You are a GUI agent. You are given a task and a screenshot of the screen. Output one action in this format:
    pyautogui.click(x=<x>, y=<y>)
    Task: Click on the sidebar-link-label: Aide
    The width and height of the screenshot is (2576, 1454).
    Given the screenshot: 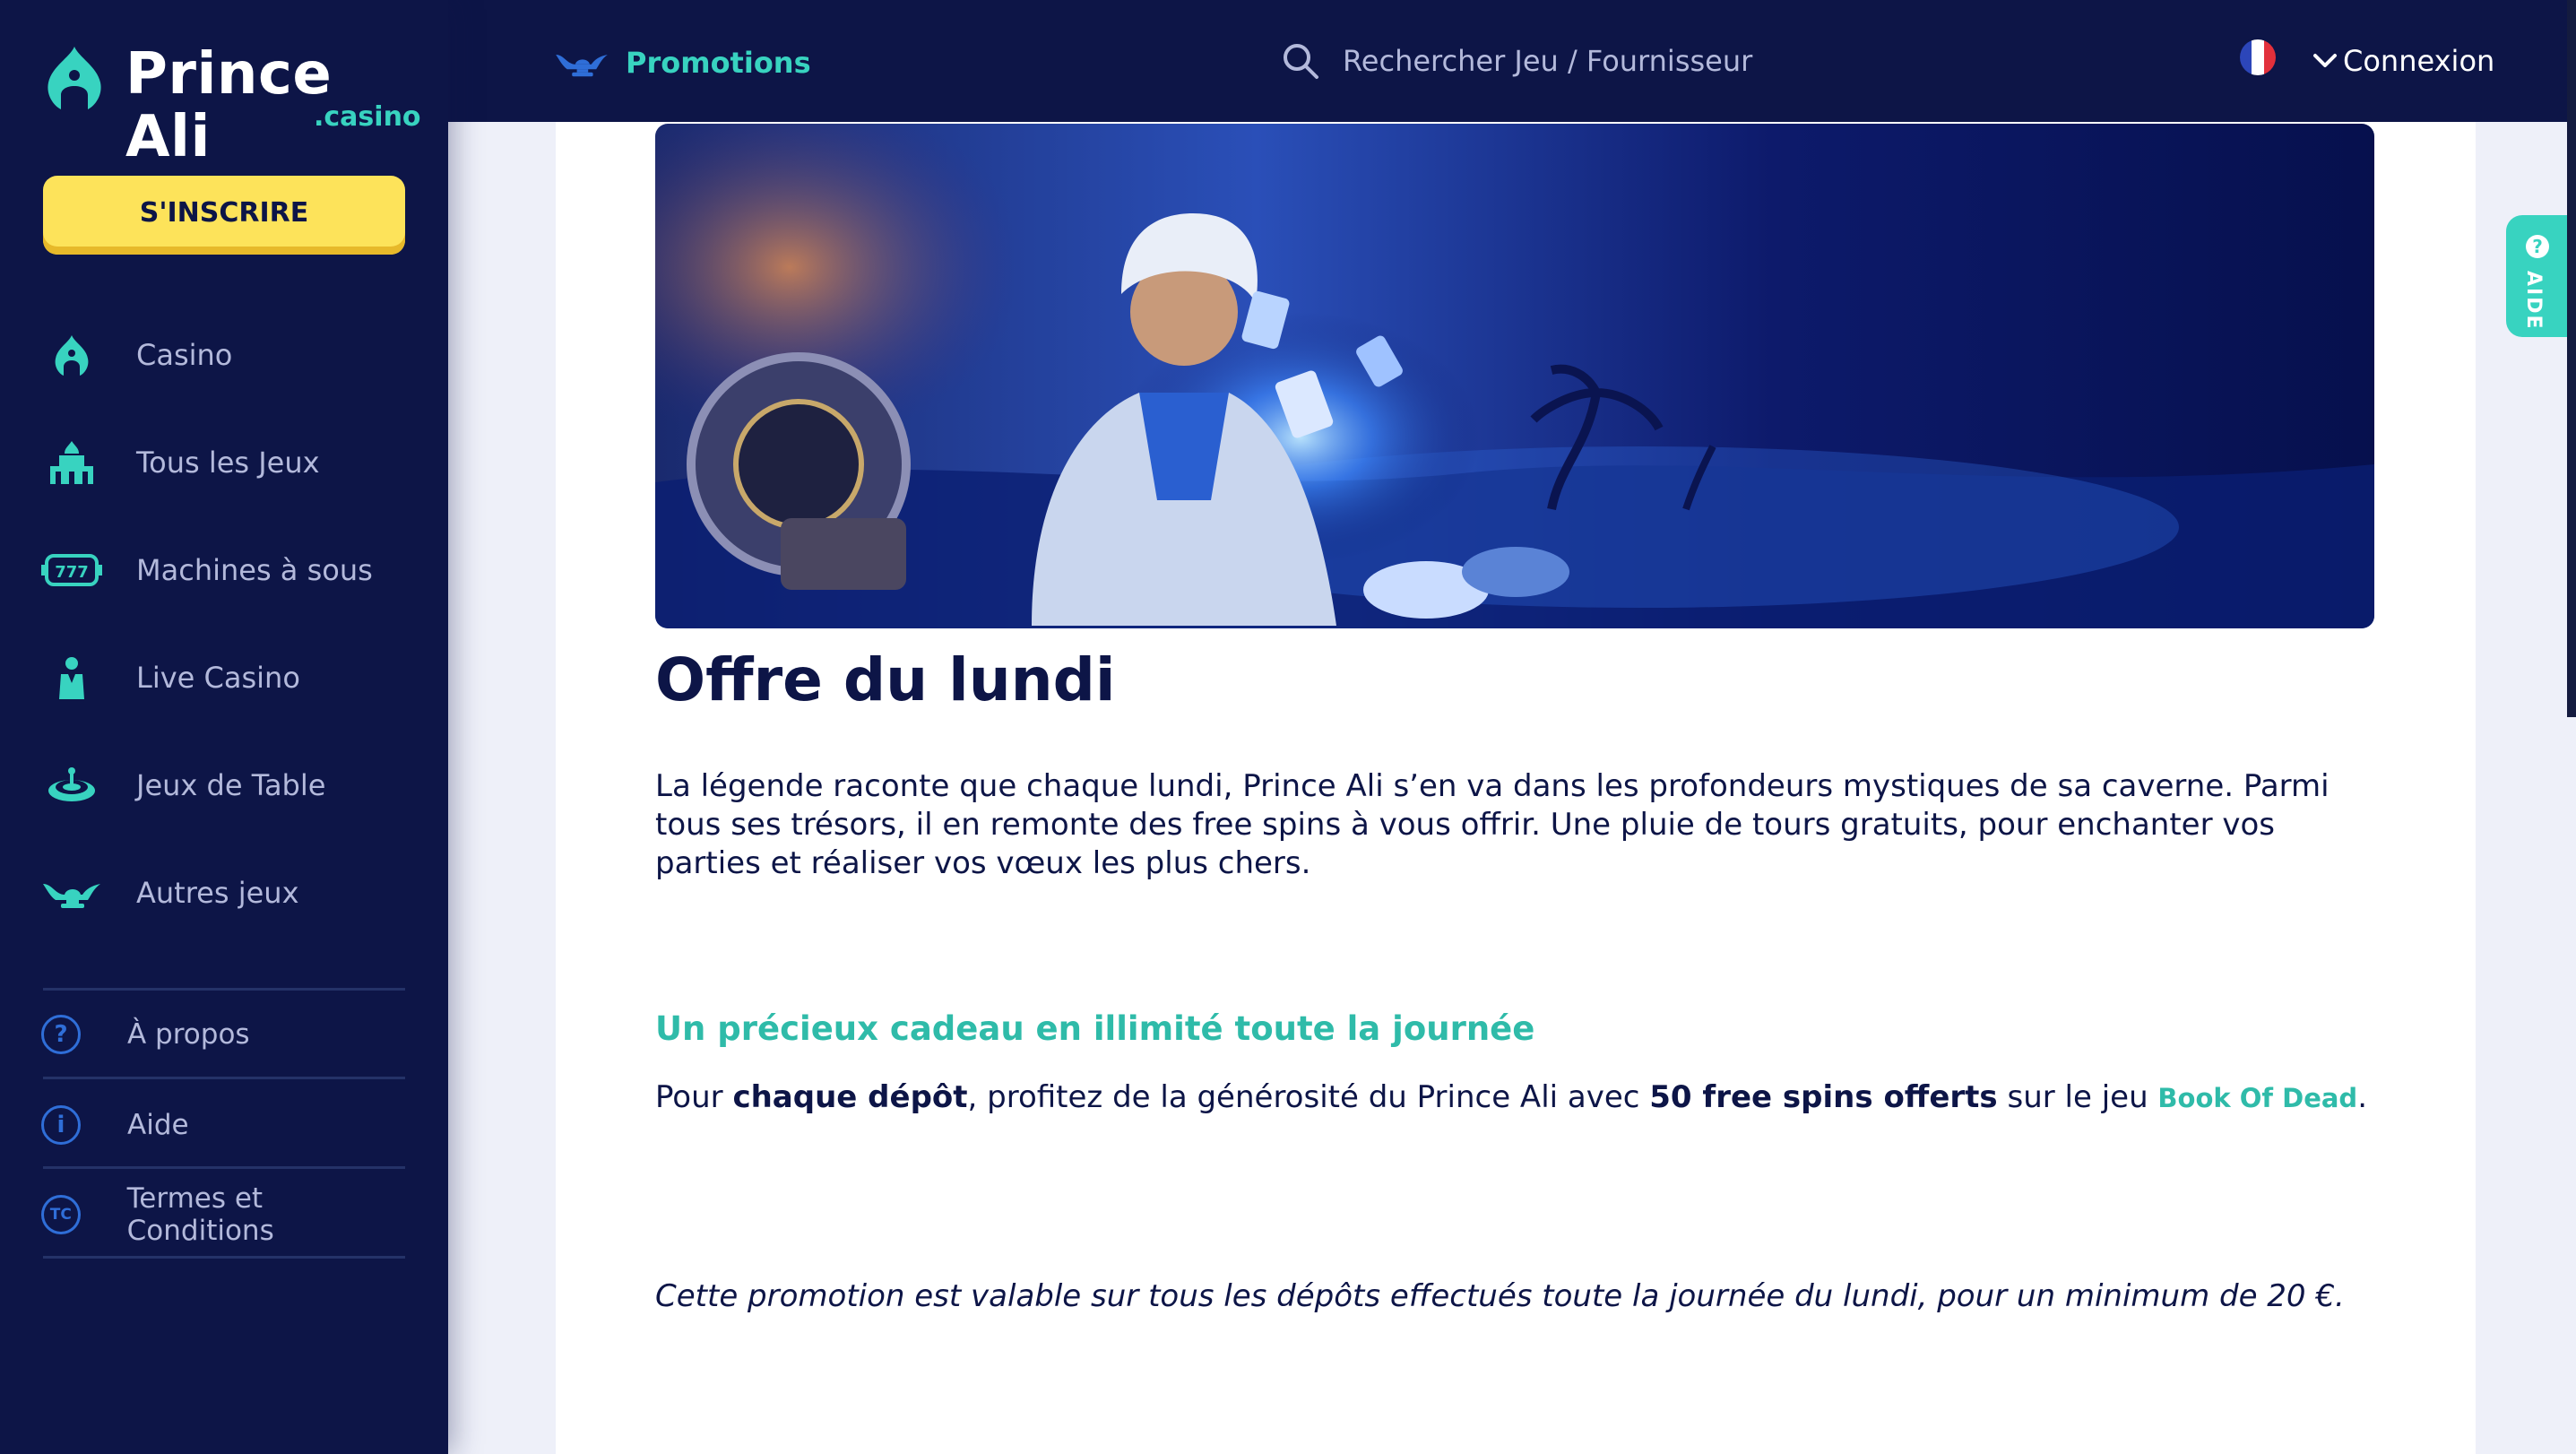 What is the action you would take?
    pyautogui.click(x=158, y=1125)
    